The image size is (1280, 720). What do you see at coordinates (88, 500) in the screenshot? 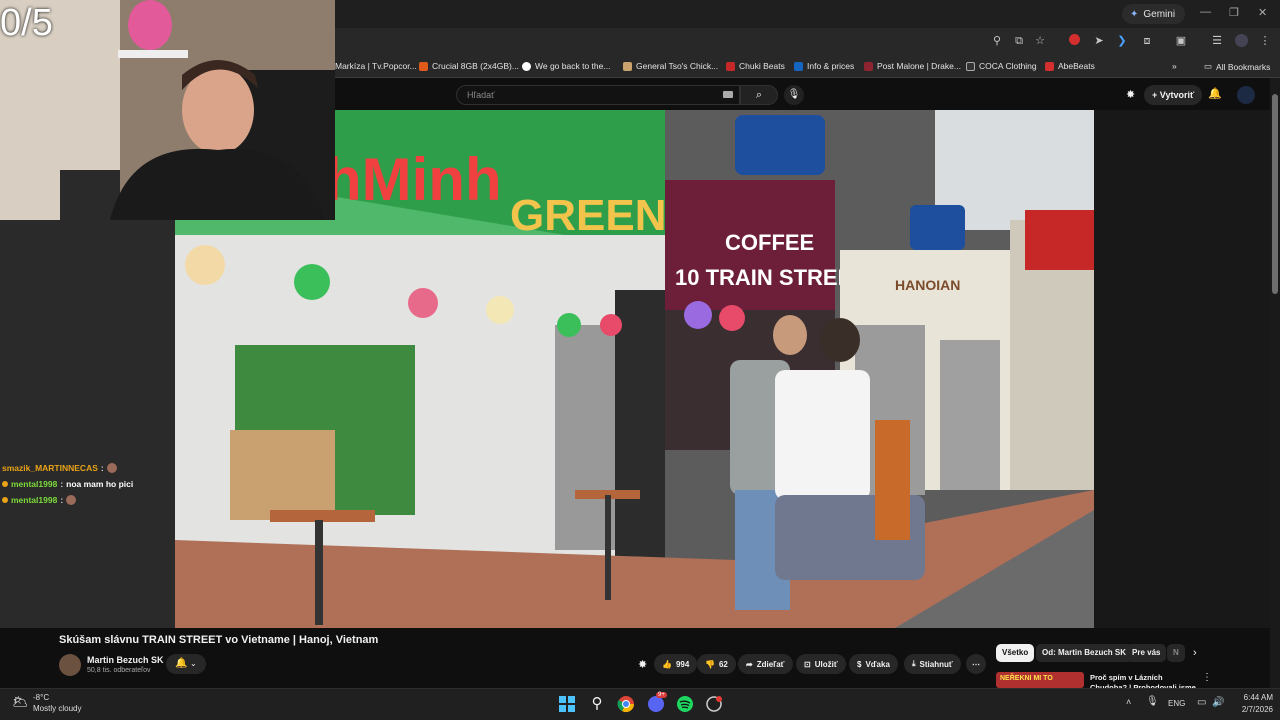
I see `chat-message: mental1998 :` at bounding box center [88, 500].